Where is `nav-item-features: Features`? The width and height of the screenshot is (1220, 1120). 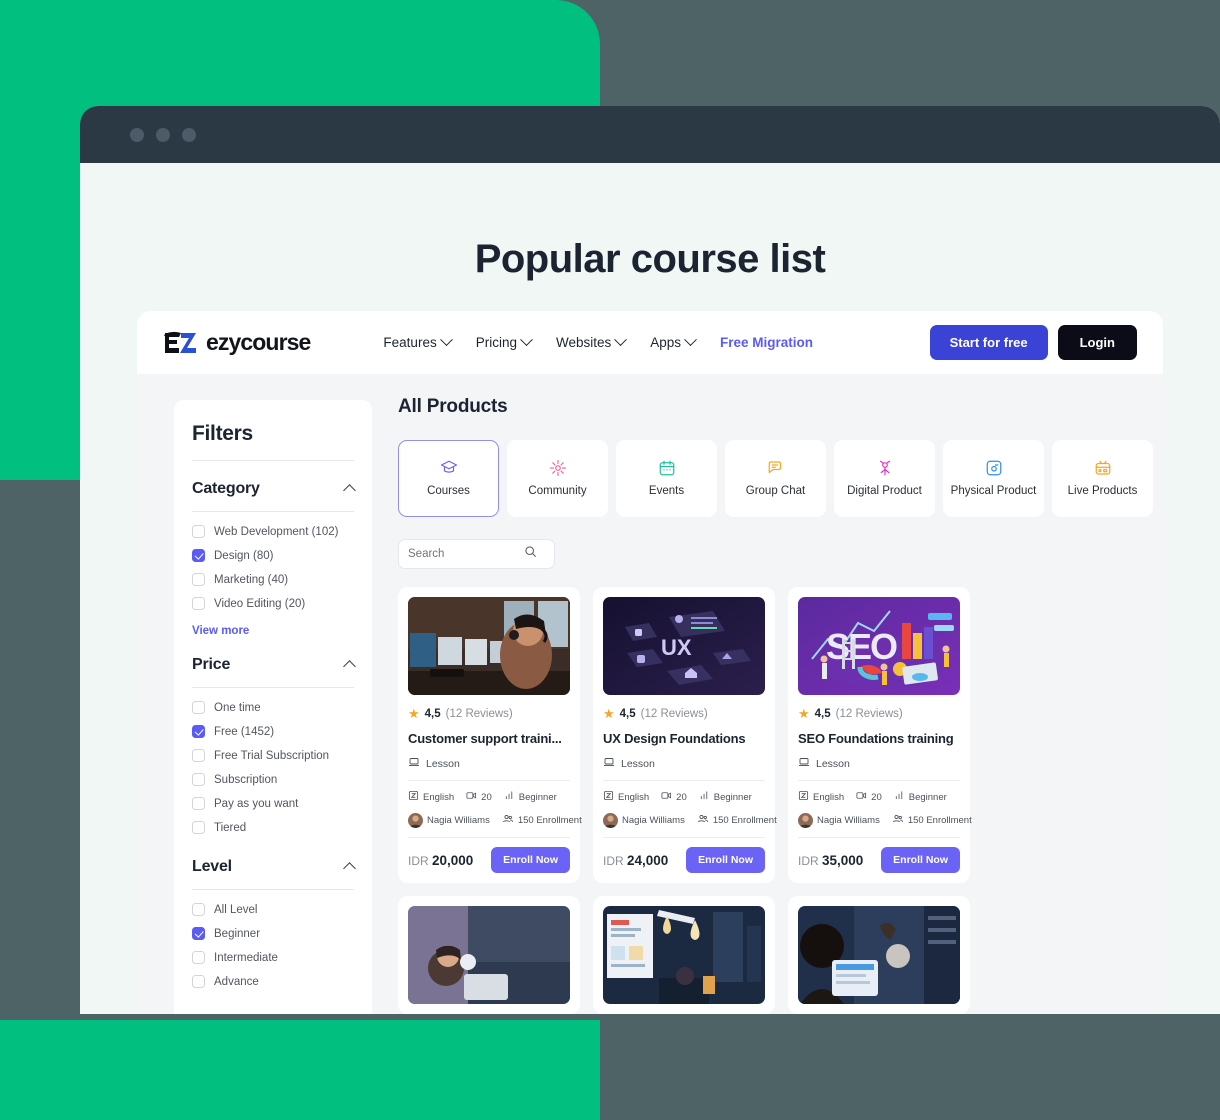 nav-item-features: Features is located at coordinates (418, 341).